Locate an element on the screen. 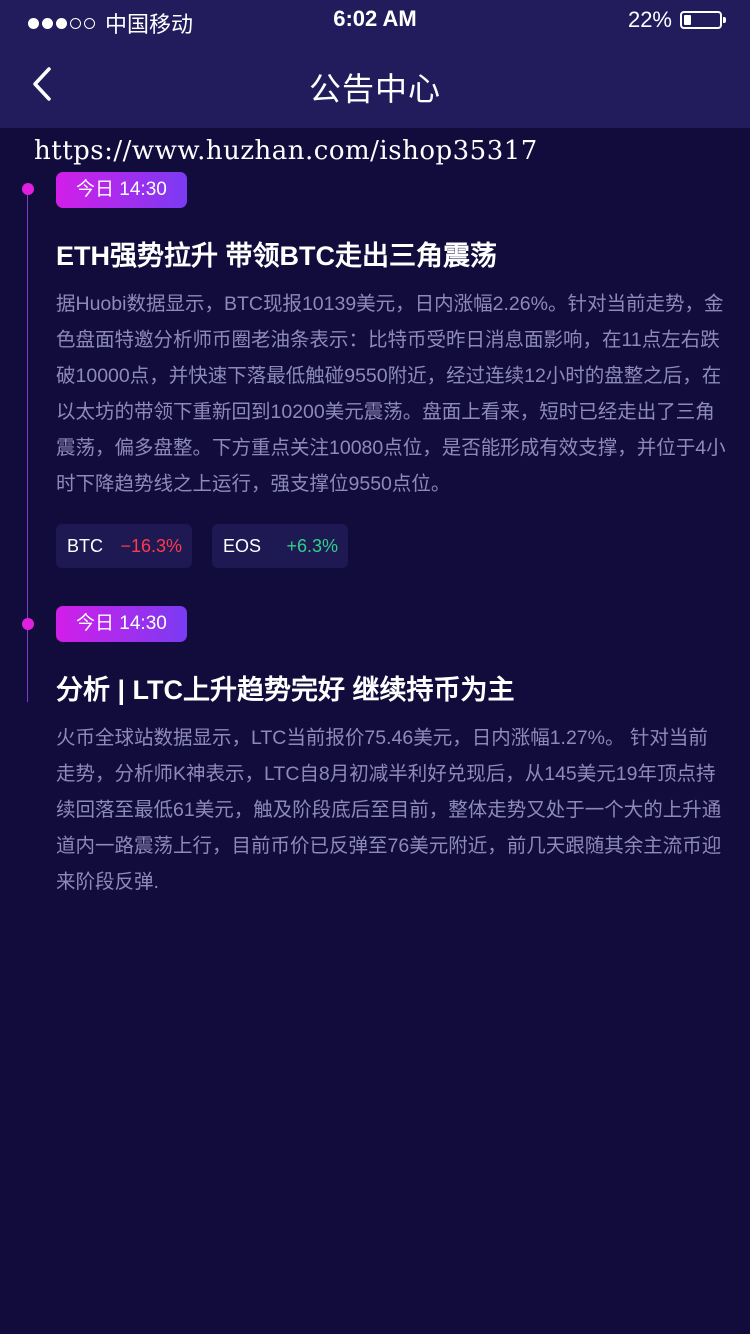 The width and height of the screenshot is (750, 1334). watermark-url: https://www.huzhan.com/ishop35317 is located at coordinates (286, 151).